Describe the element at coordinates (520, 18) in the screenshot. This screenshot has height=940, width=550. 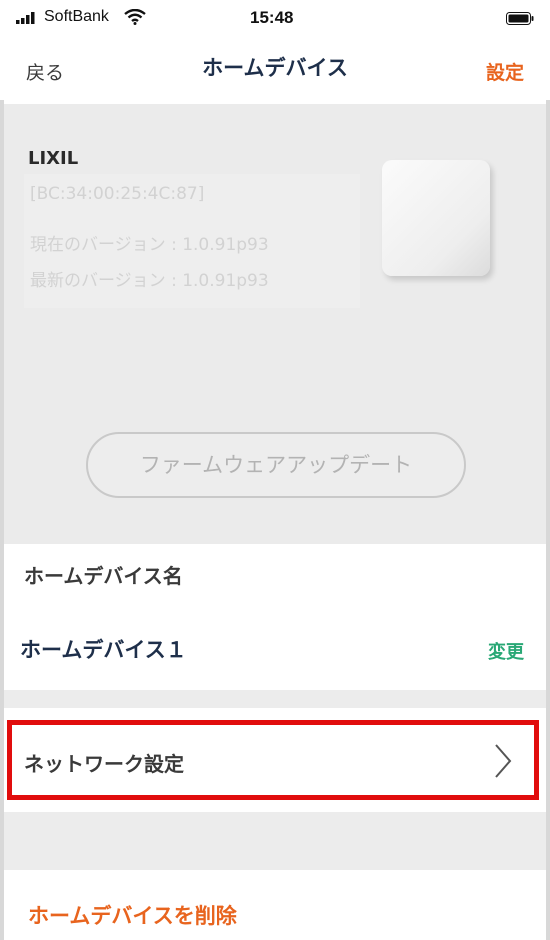
I see `battery-icon` at that location.